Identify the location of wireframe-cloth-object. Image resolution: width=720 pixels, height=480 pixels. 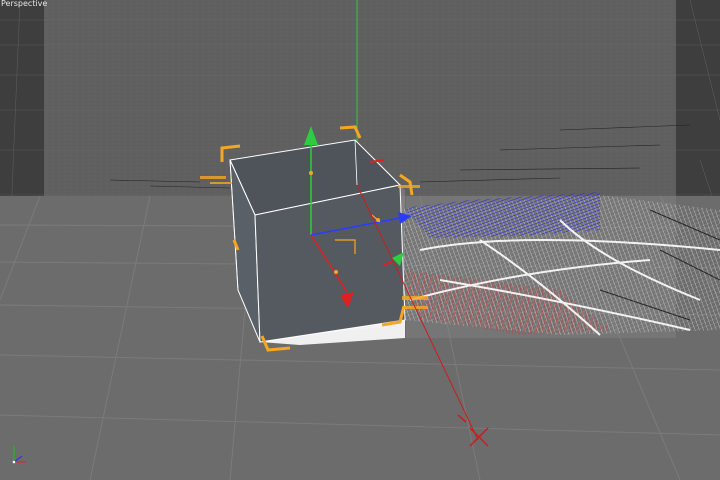
(562, 264).